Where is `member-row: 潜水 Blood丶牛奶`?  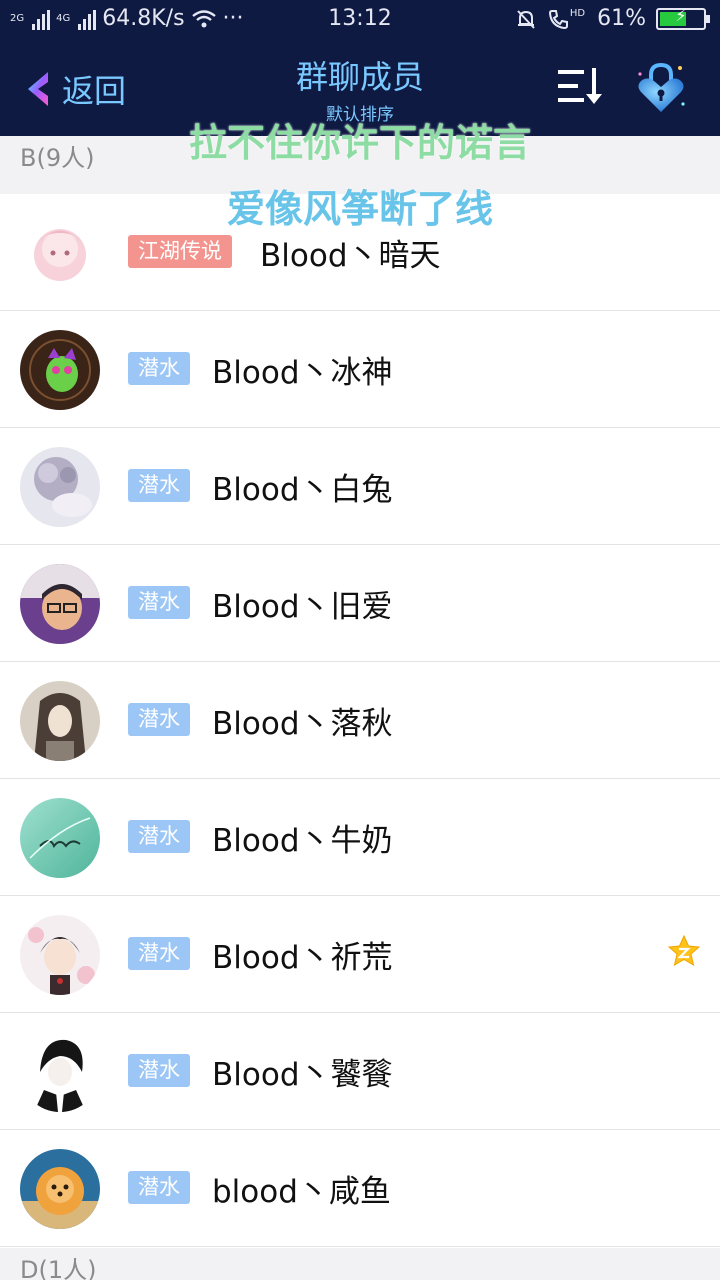
member-row: 潜水 Blood丶牛奶 is located at coordinates (360, 837).